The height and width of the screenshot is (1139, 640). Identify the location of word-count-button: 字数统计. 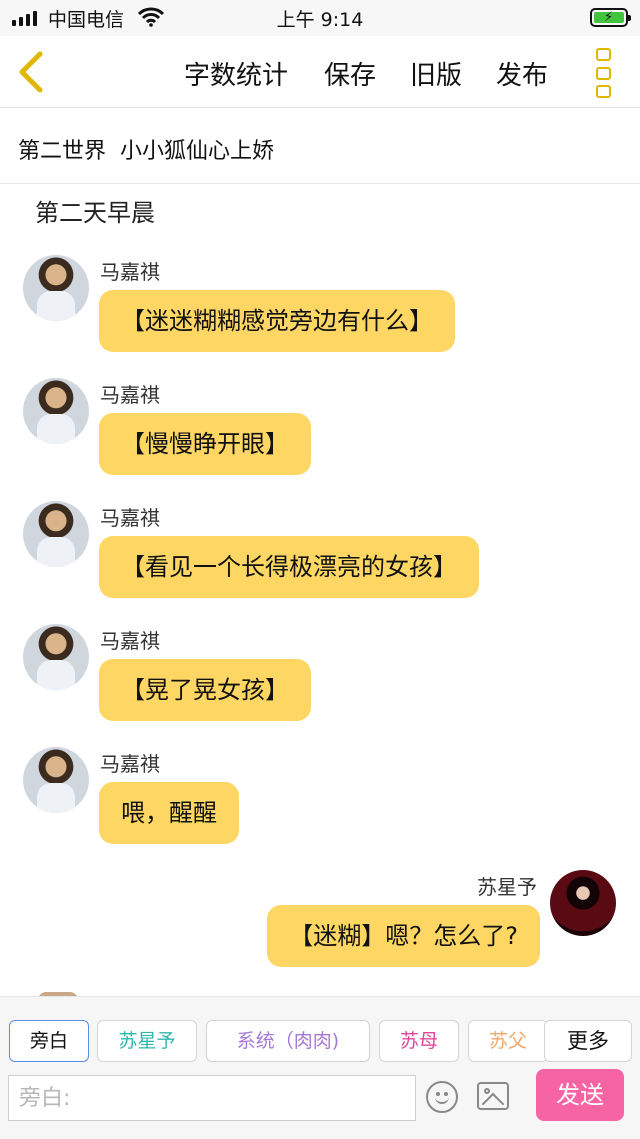
(236, 73).